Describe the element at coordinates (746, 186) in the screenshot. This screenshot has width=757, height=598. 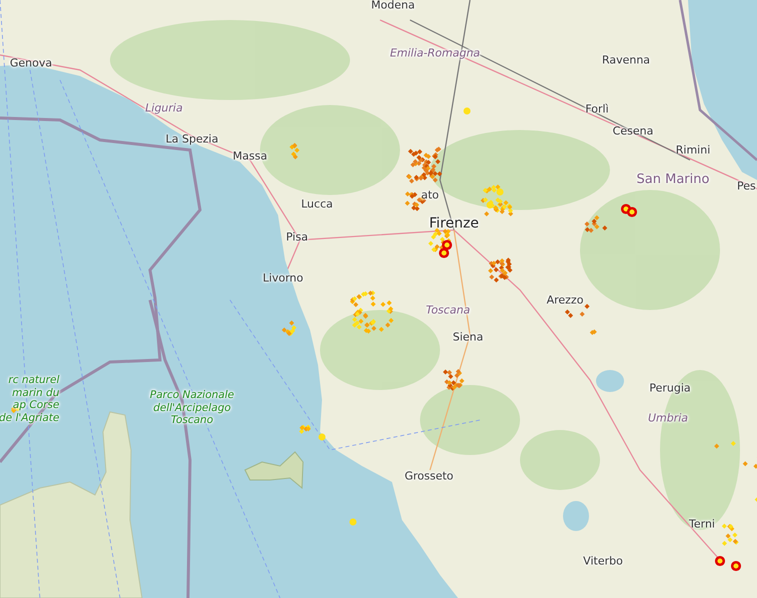
I see `city-label: Pes` at that location.